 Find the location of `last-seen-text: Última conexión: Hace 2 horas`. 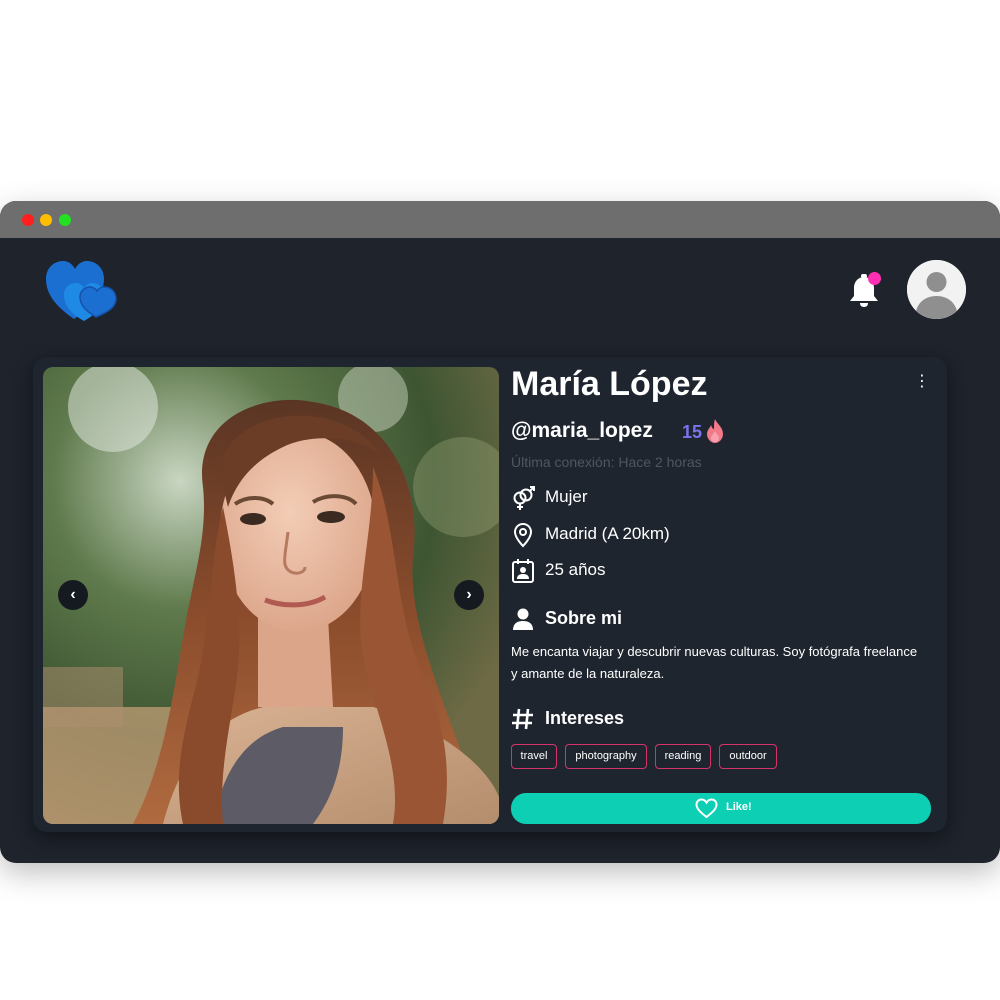

last-seen-text: Última conexión: Hace 2 horas is located at coordinates (606, 462).